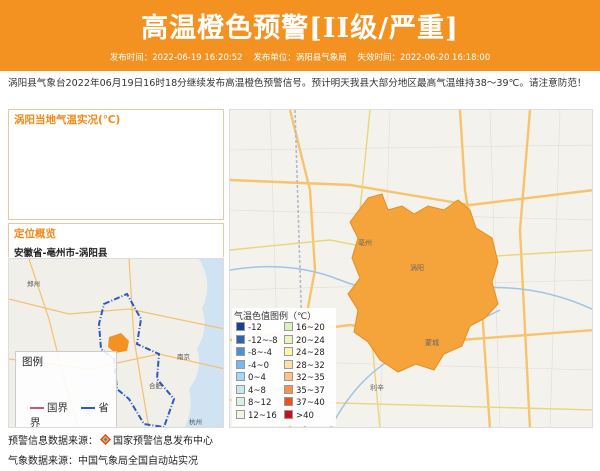  Describe the element at coordinates (184, 356) in the screenshot. I see `mini-map-label-nanjing: 南京` at that location.